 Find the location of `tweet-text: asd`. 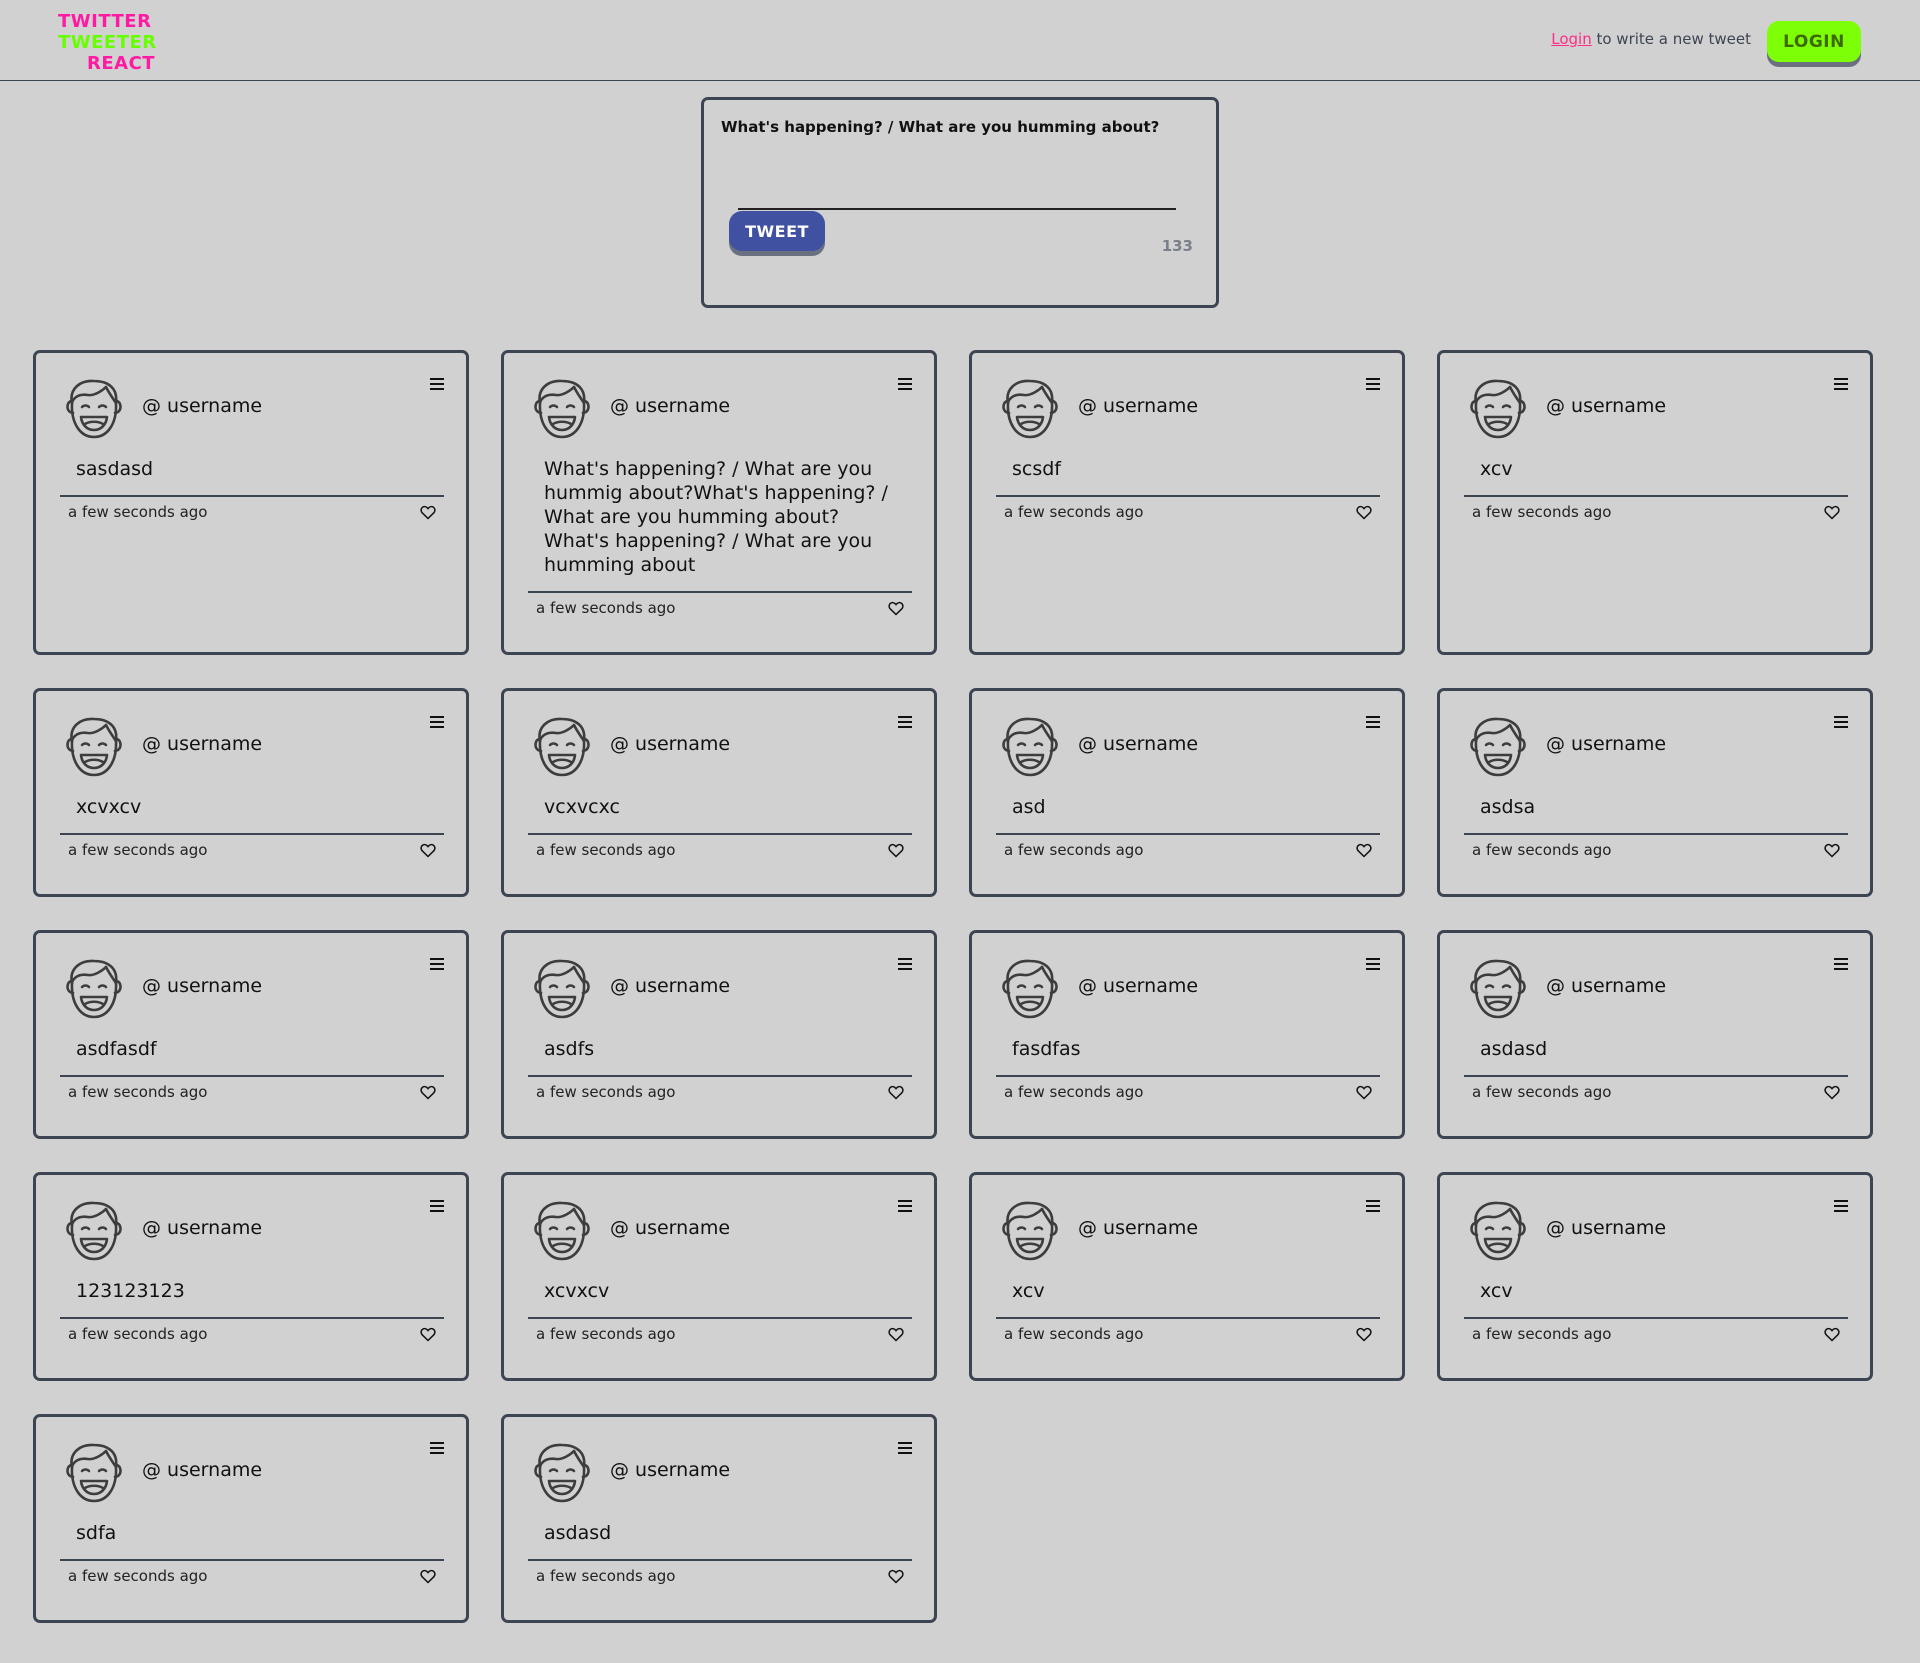

tweet-text: asd is located at coordinates (1029, 807).